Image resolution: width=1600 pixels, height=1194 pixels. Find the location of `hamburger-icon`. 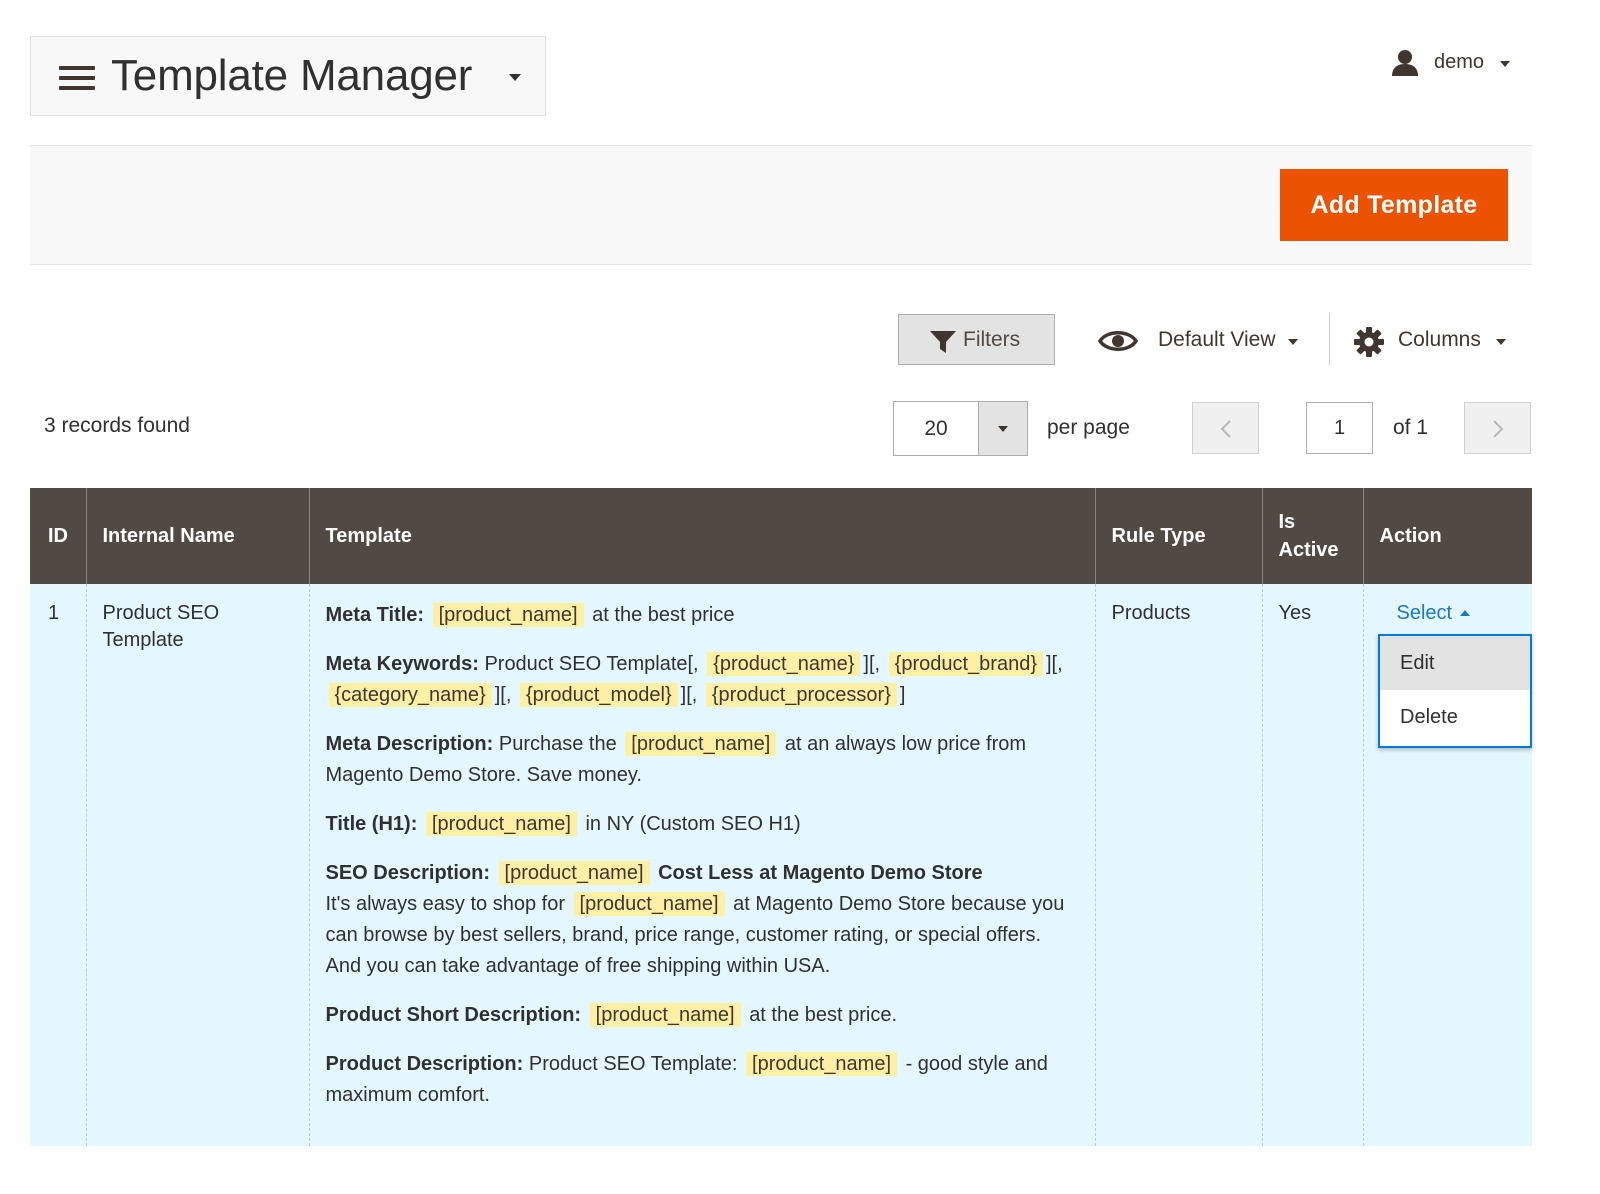

hamburger-icon is located at coordinates (77, 78).